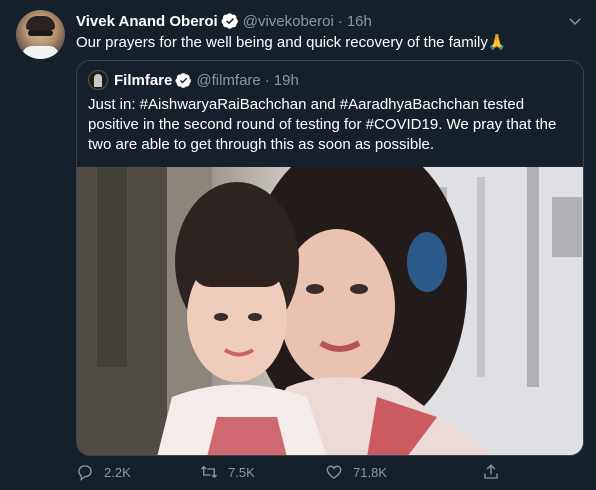 The height and width of the screenshot is (490, 596). I want to click on retweet-button: 7.5K, so click(227, 472).